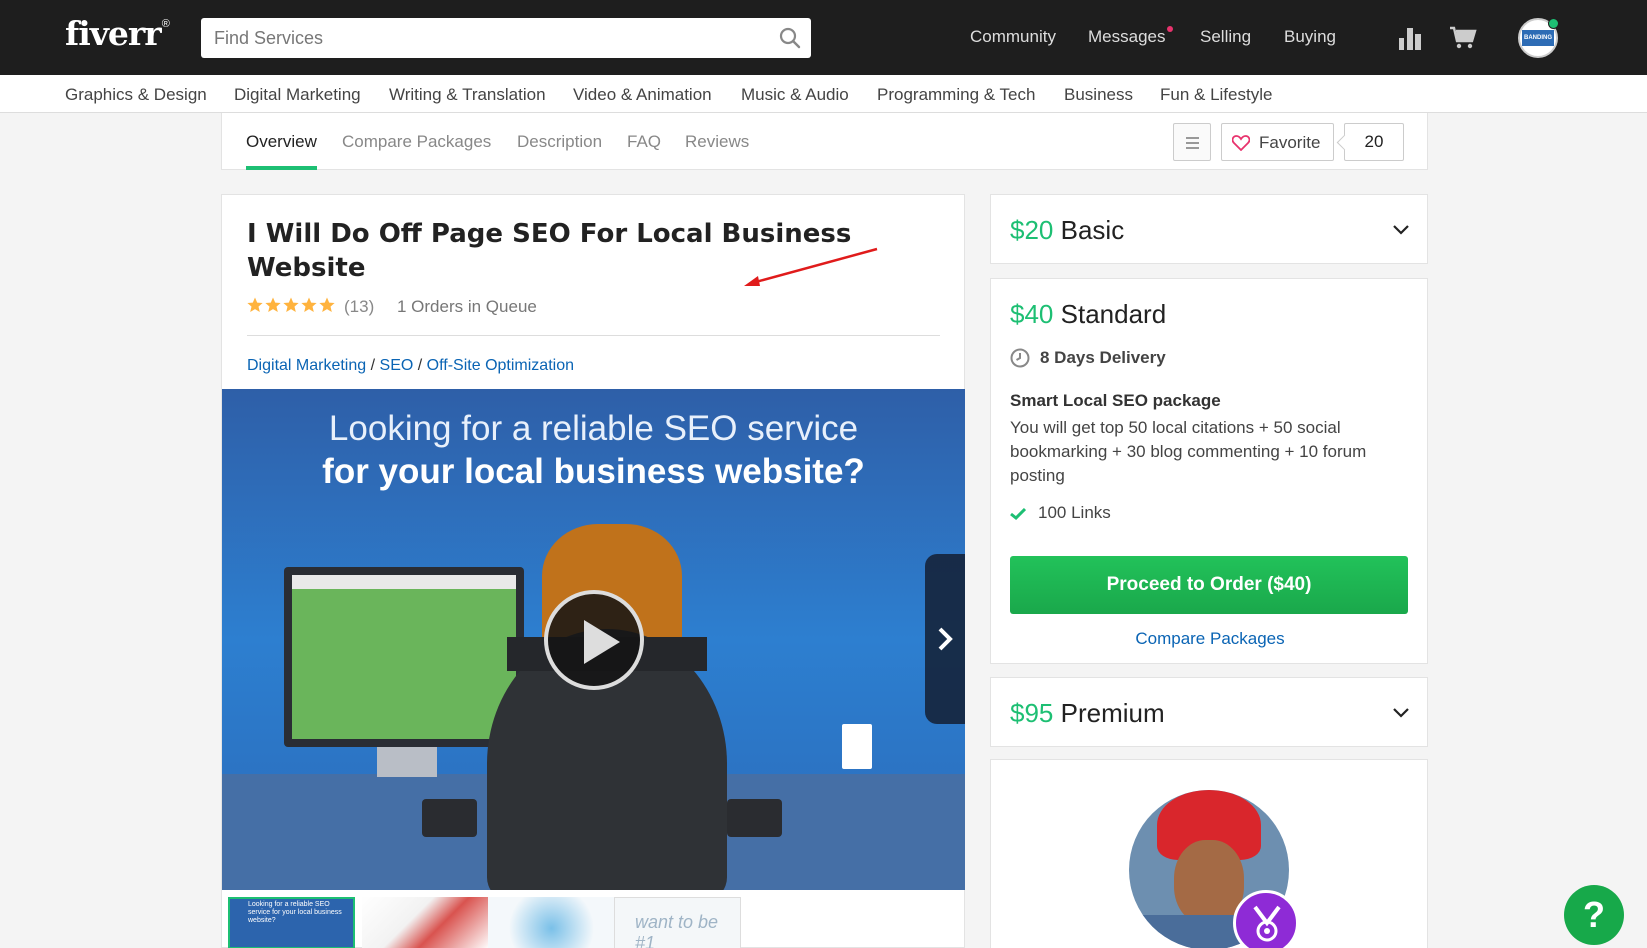 The width and height of the screenshot is (1647, 948). I want to click on clock-icon, so click(1020, 358).